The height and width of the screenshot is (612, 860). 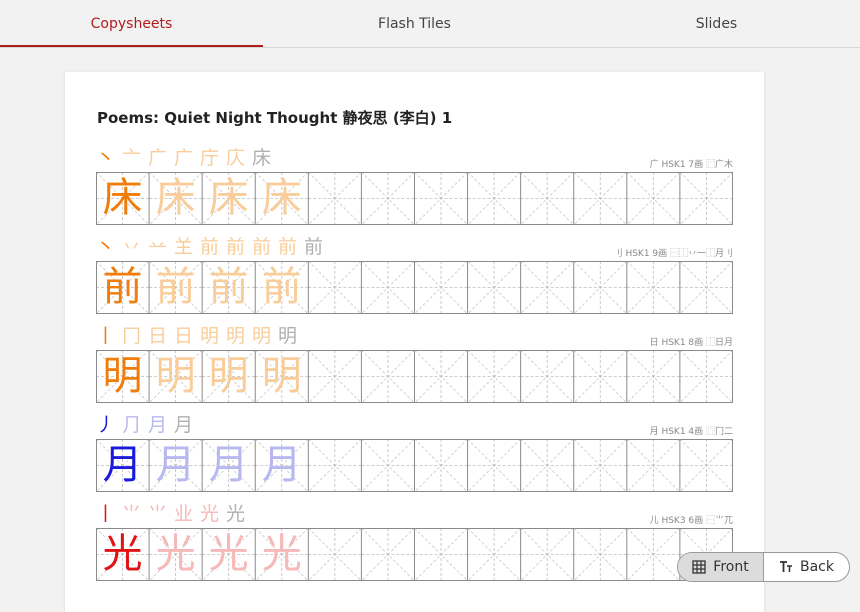 What do you see at coordinates (691, 521) in the screenshot?
I see `char-meta: 儿 HSK3 6画 ⿱⺌兀` at bounding box center [691, 521].